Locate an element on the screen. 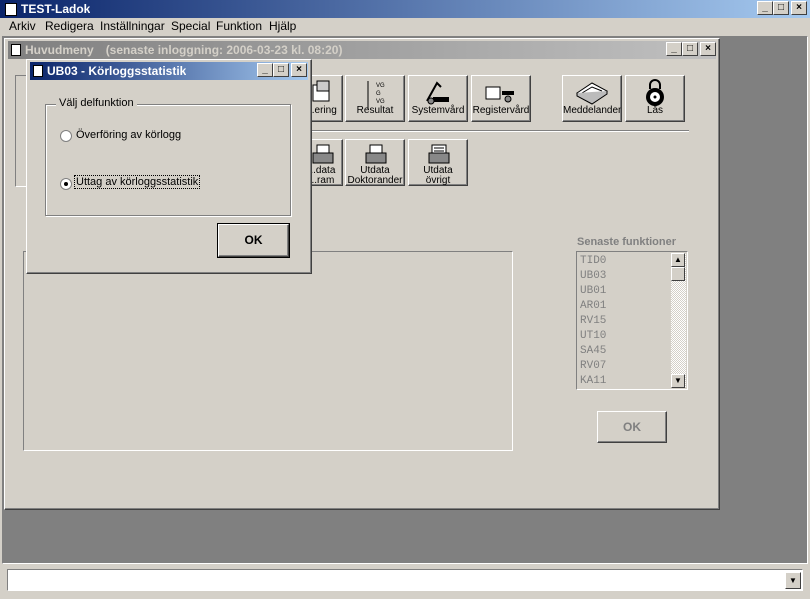 This screenshot has width=810, height=599. lock-icon is located at coordinates (655, 92).